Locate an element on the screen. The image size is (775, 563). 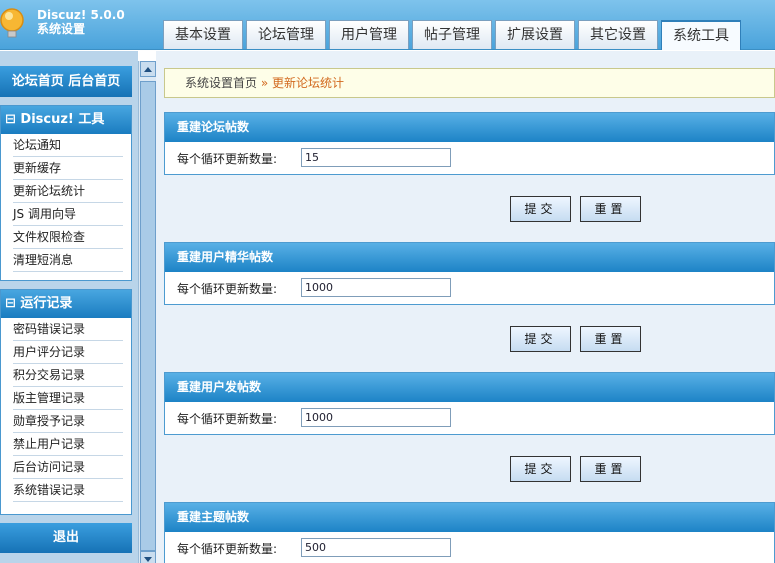
sidebar-item-banned-users: 禁止用户记录 is located at coordinates (68, 444).